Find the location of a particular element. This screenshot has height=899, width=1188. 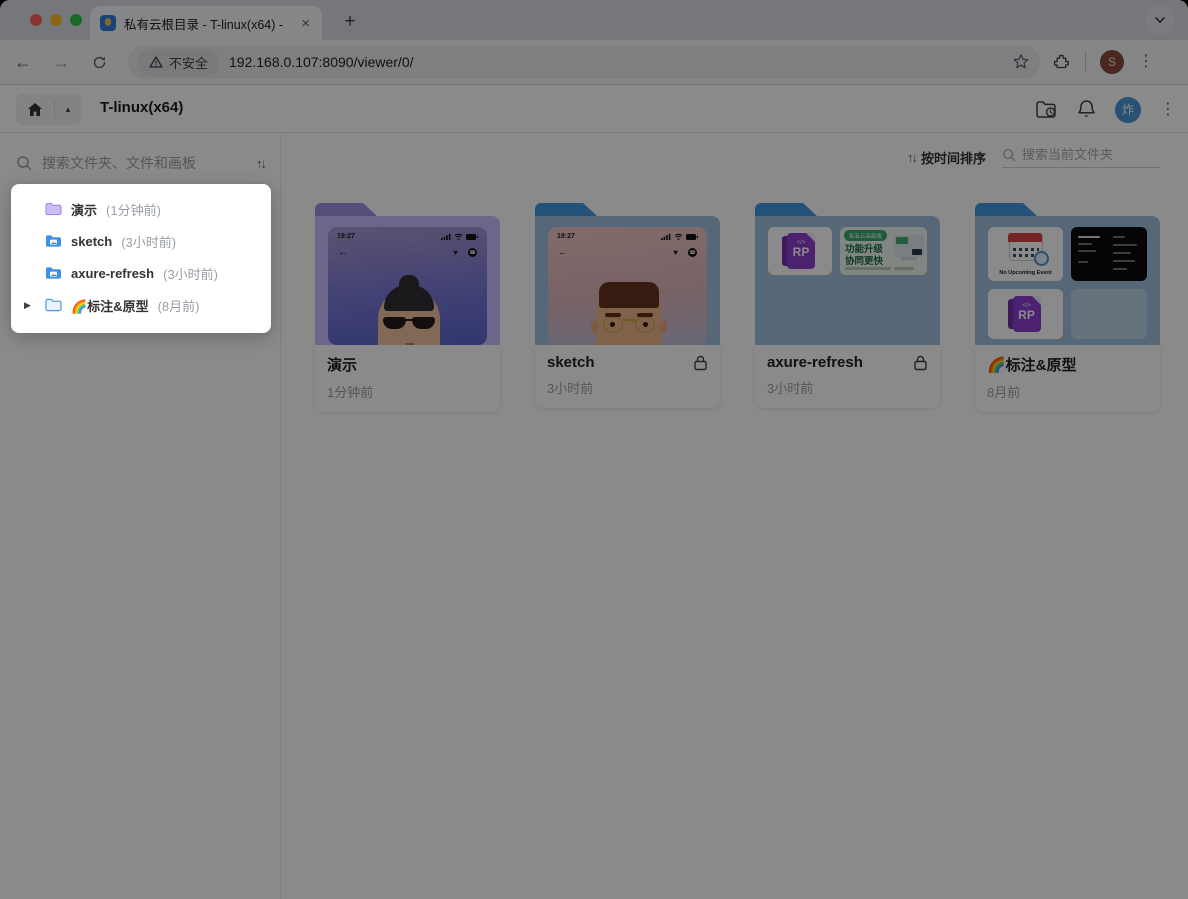

browser-profile-avatar: S is located at coordinates (1112, 62).